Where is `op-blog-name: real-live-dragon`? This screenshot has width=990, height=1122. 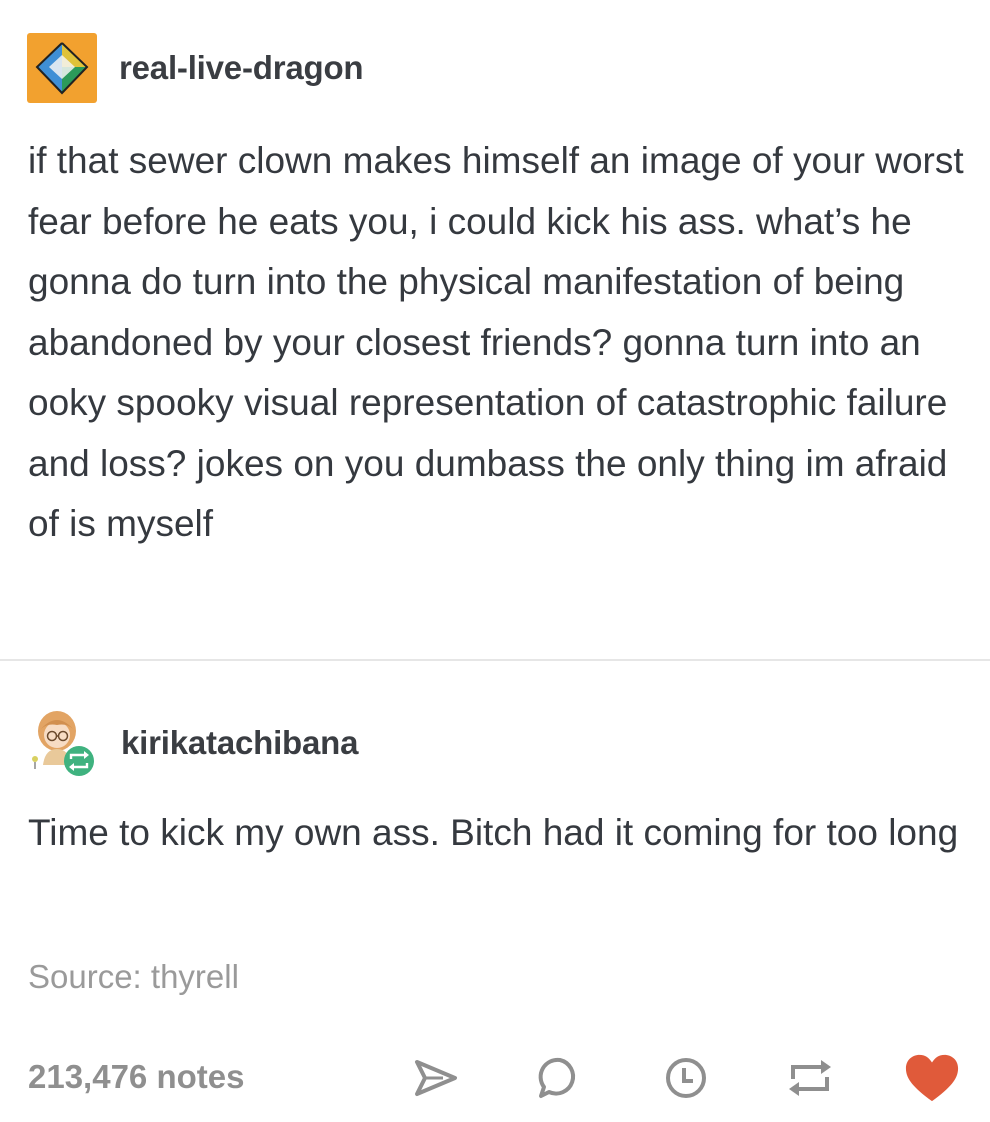
op-blog-name: real-live-dragon is located at coordinates (241, 68).